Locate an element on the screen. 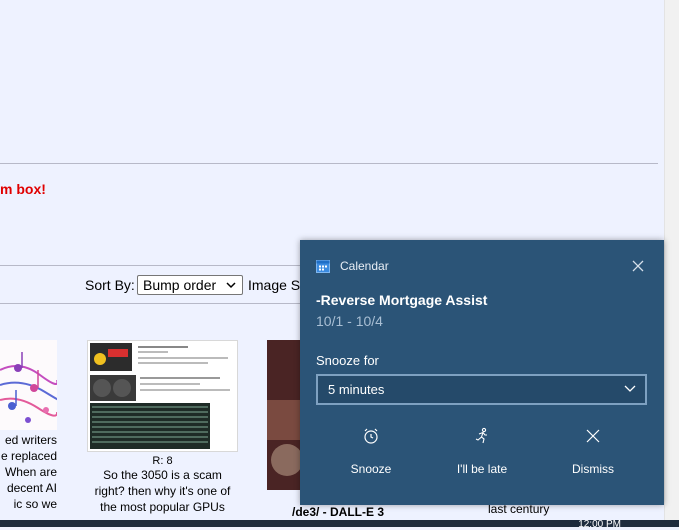 Image resolution: width=679 pixels, height=530 pixels. dismiss-button: Dismiss is located at coordinates (593, 457).